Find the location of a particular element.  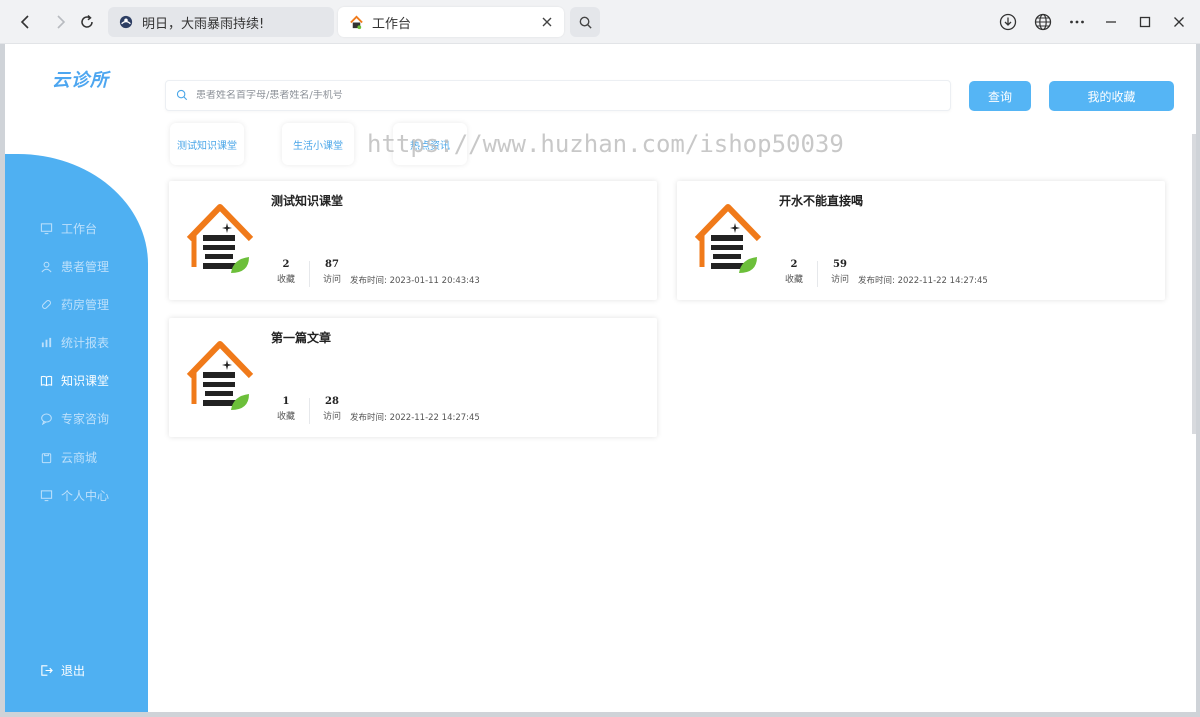

minimize-icon is located at coordinates (1111, 22).